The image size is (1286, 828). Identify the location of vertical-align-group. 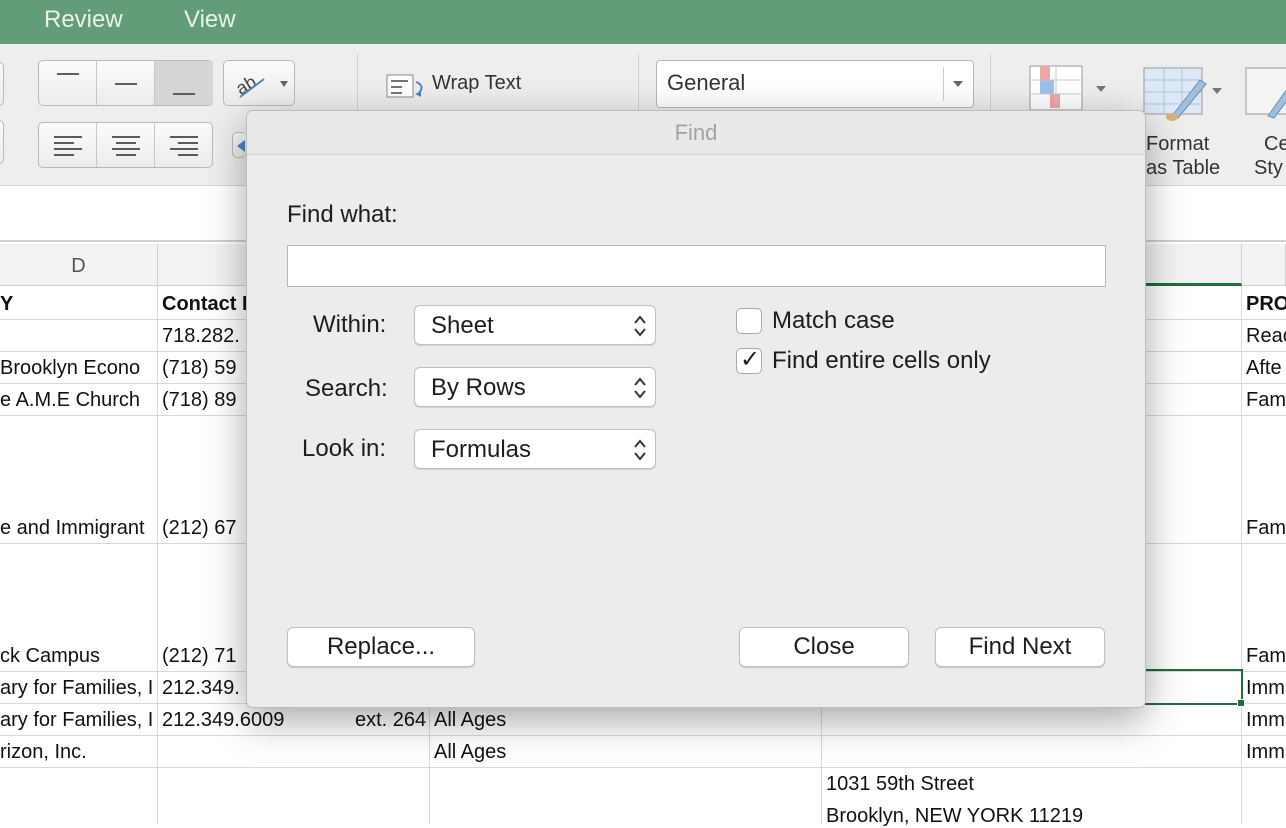
(125, 83).